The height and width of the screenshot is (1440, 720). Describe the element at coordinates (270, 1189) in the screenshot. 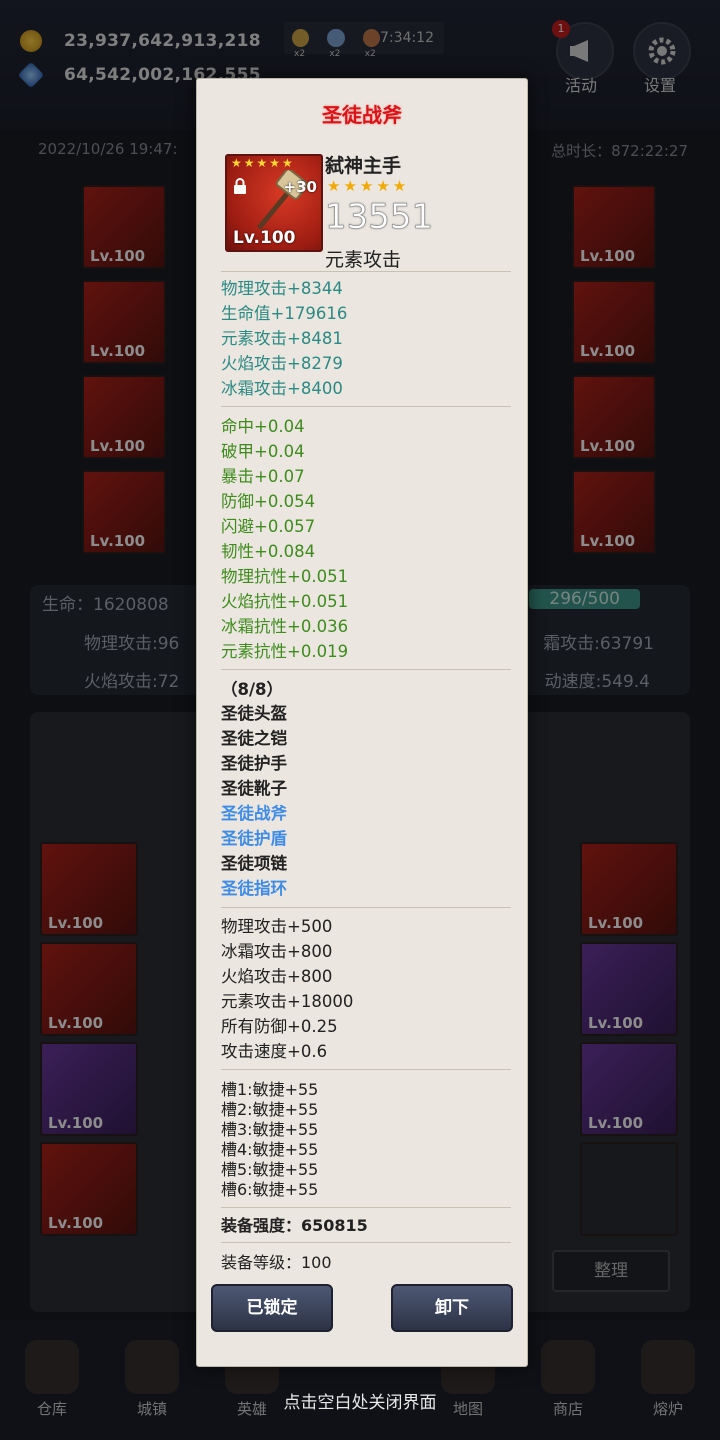

I see `socket-line: 槽6:敏捷+55` at that location.